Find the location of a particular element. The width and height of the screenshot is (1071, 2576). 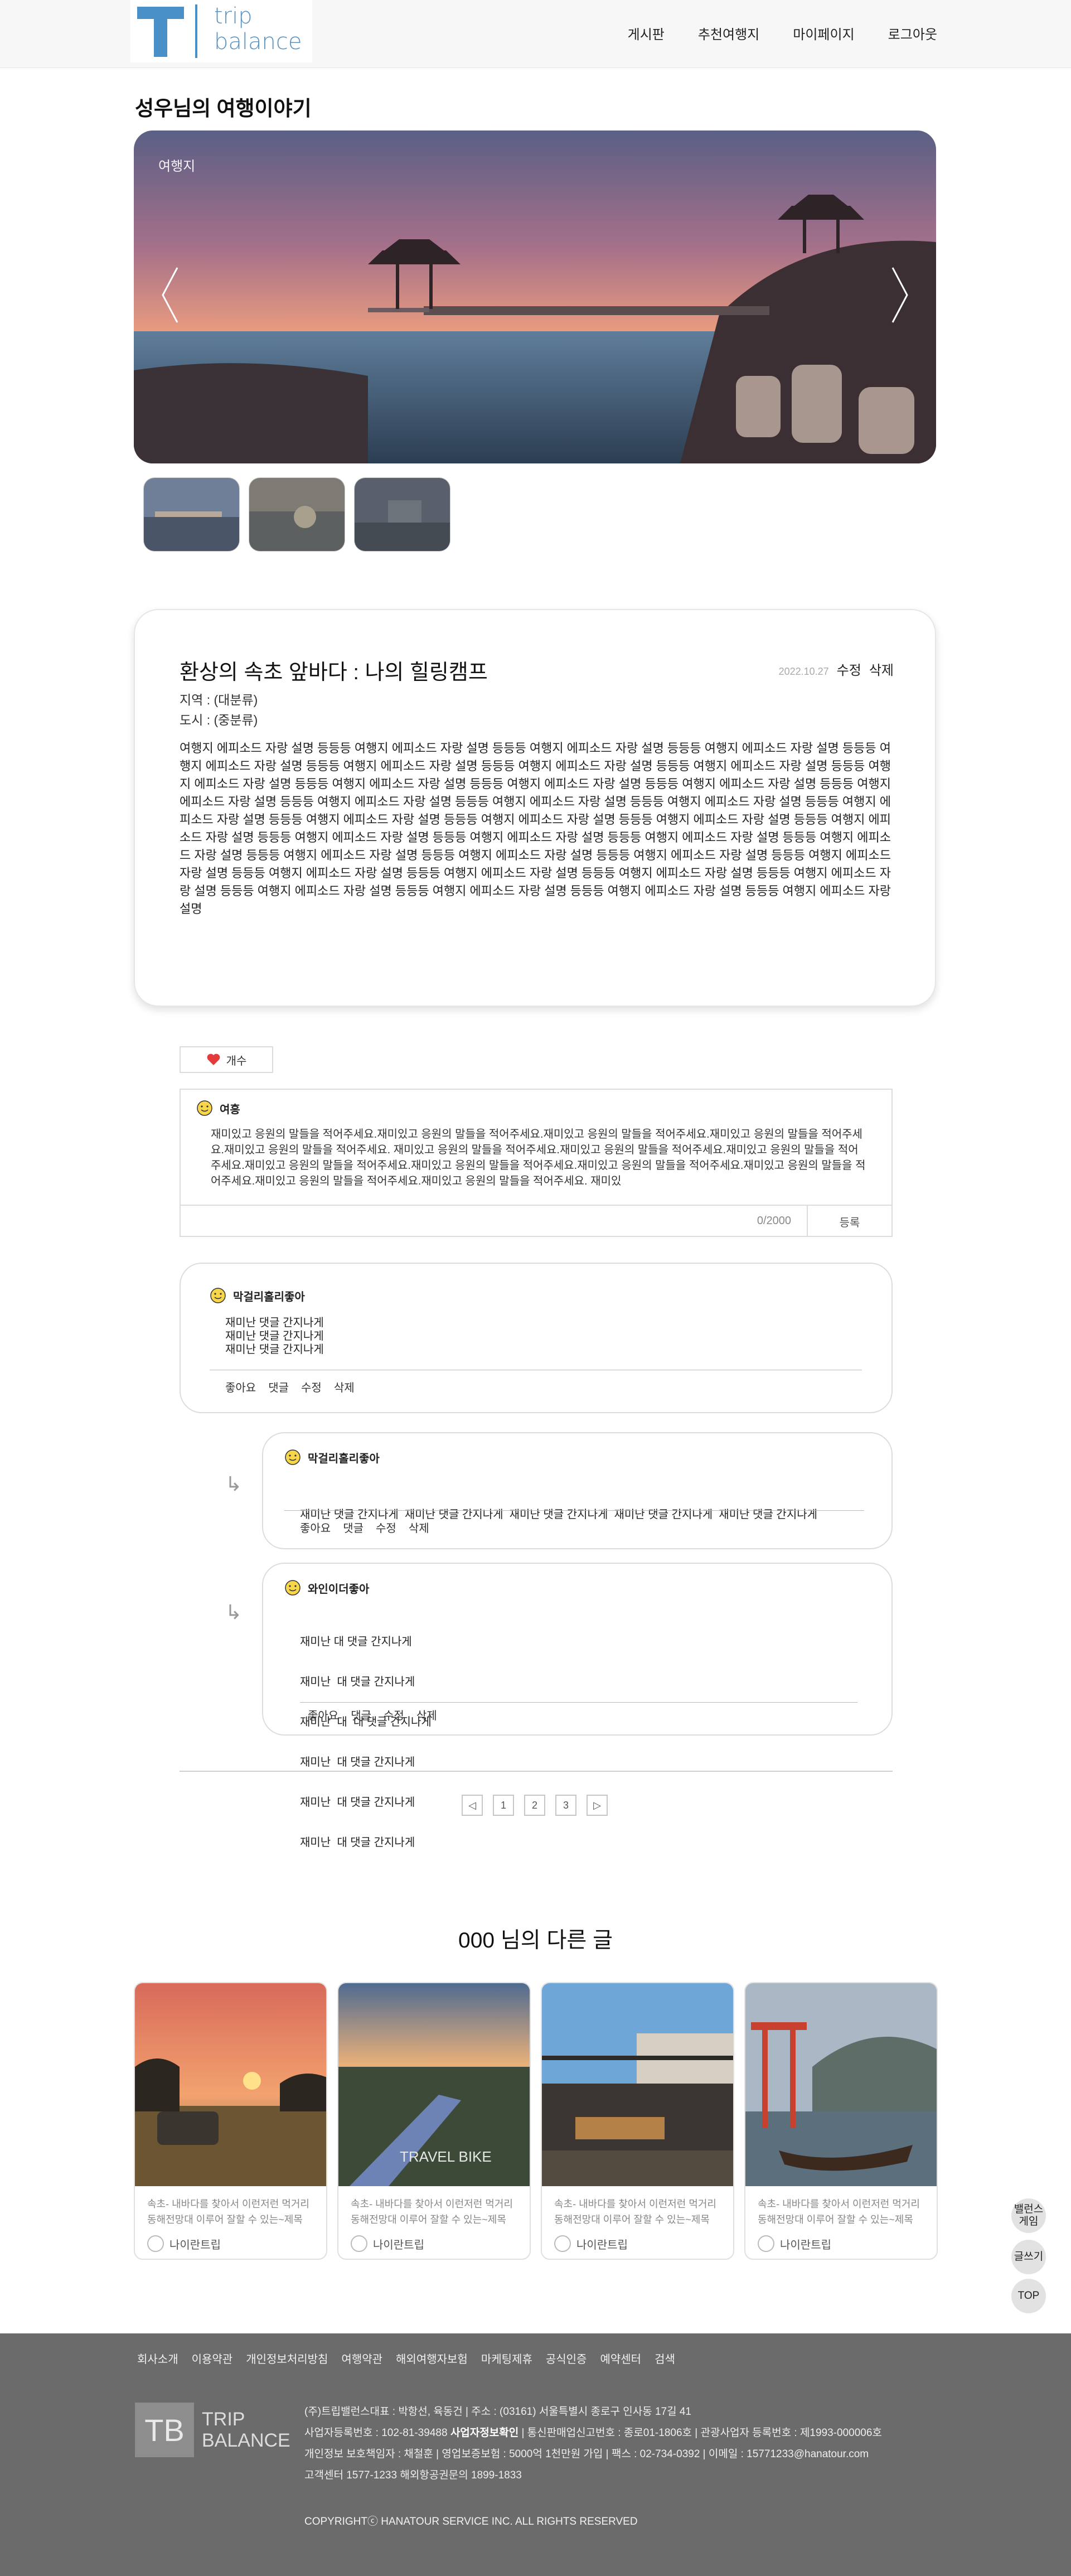

scroll-top-button: TOP is located at coordinates (1028, 2296).